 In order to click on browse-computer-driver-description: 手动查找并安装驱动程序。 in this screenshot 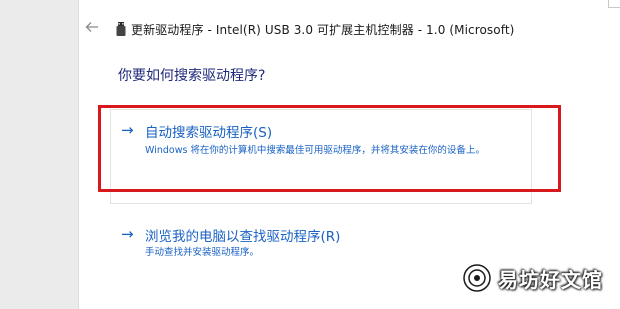, I will do `click(202, 252)`.